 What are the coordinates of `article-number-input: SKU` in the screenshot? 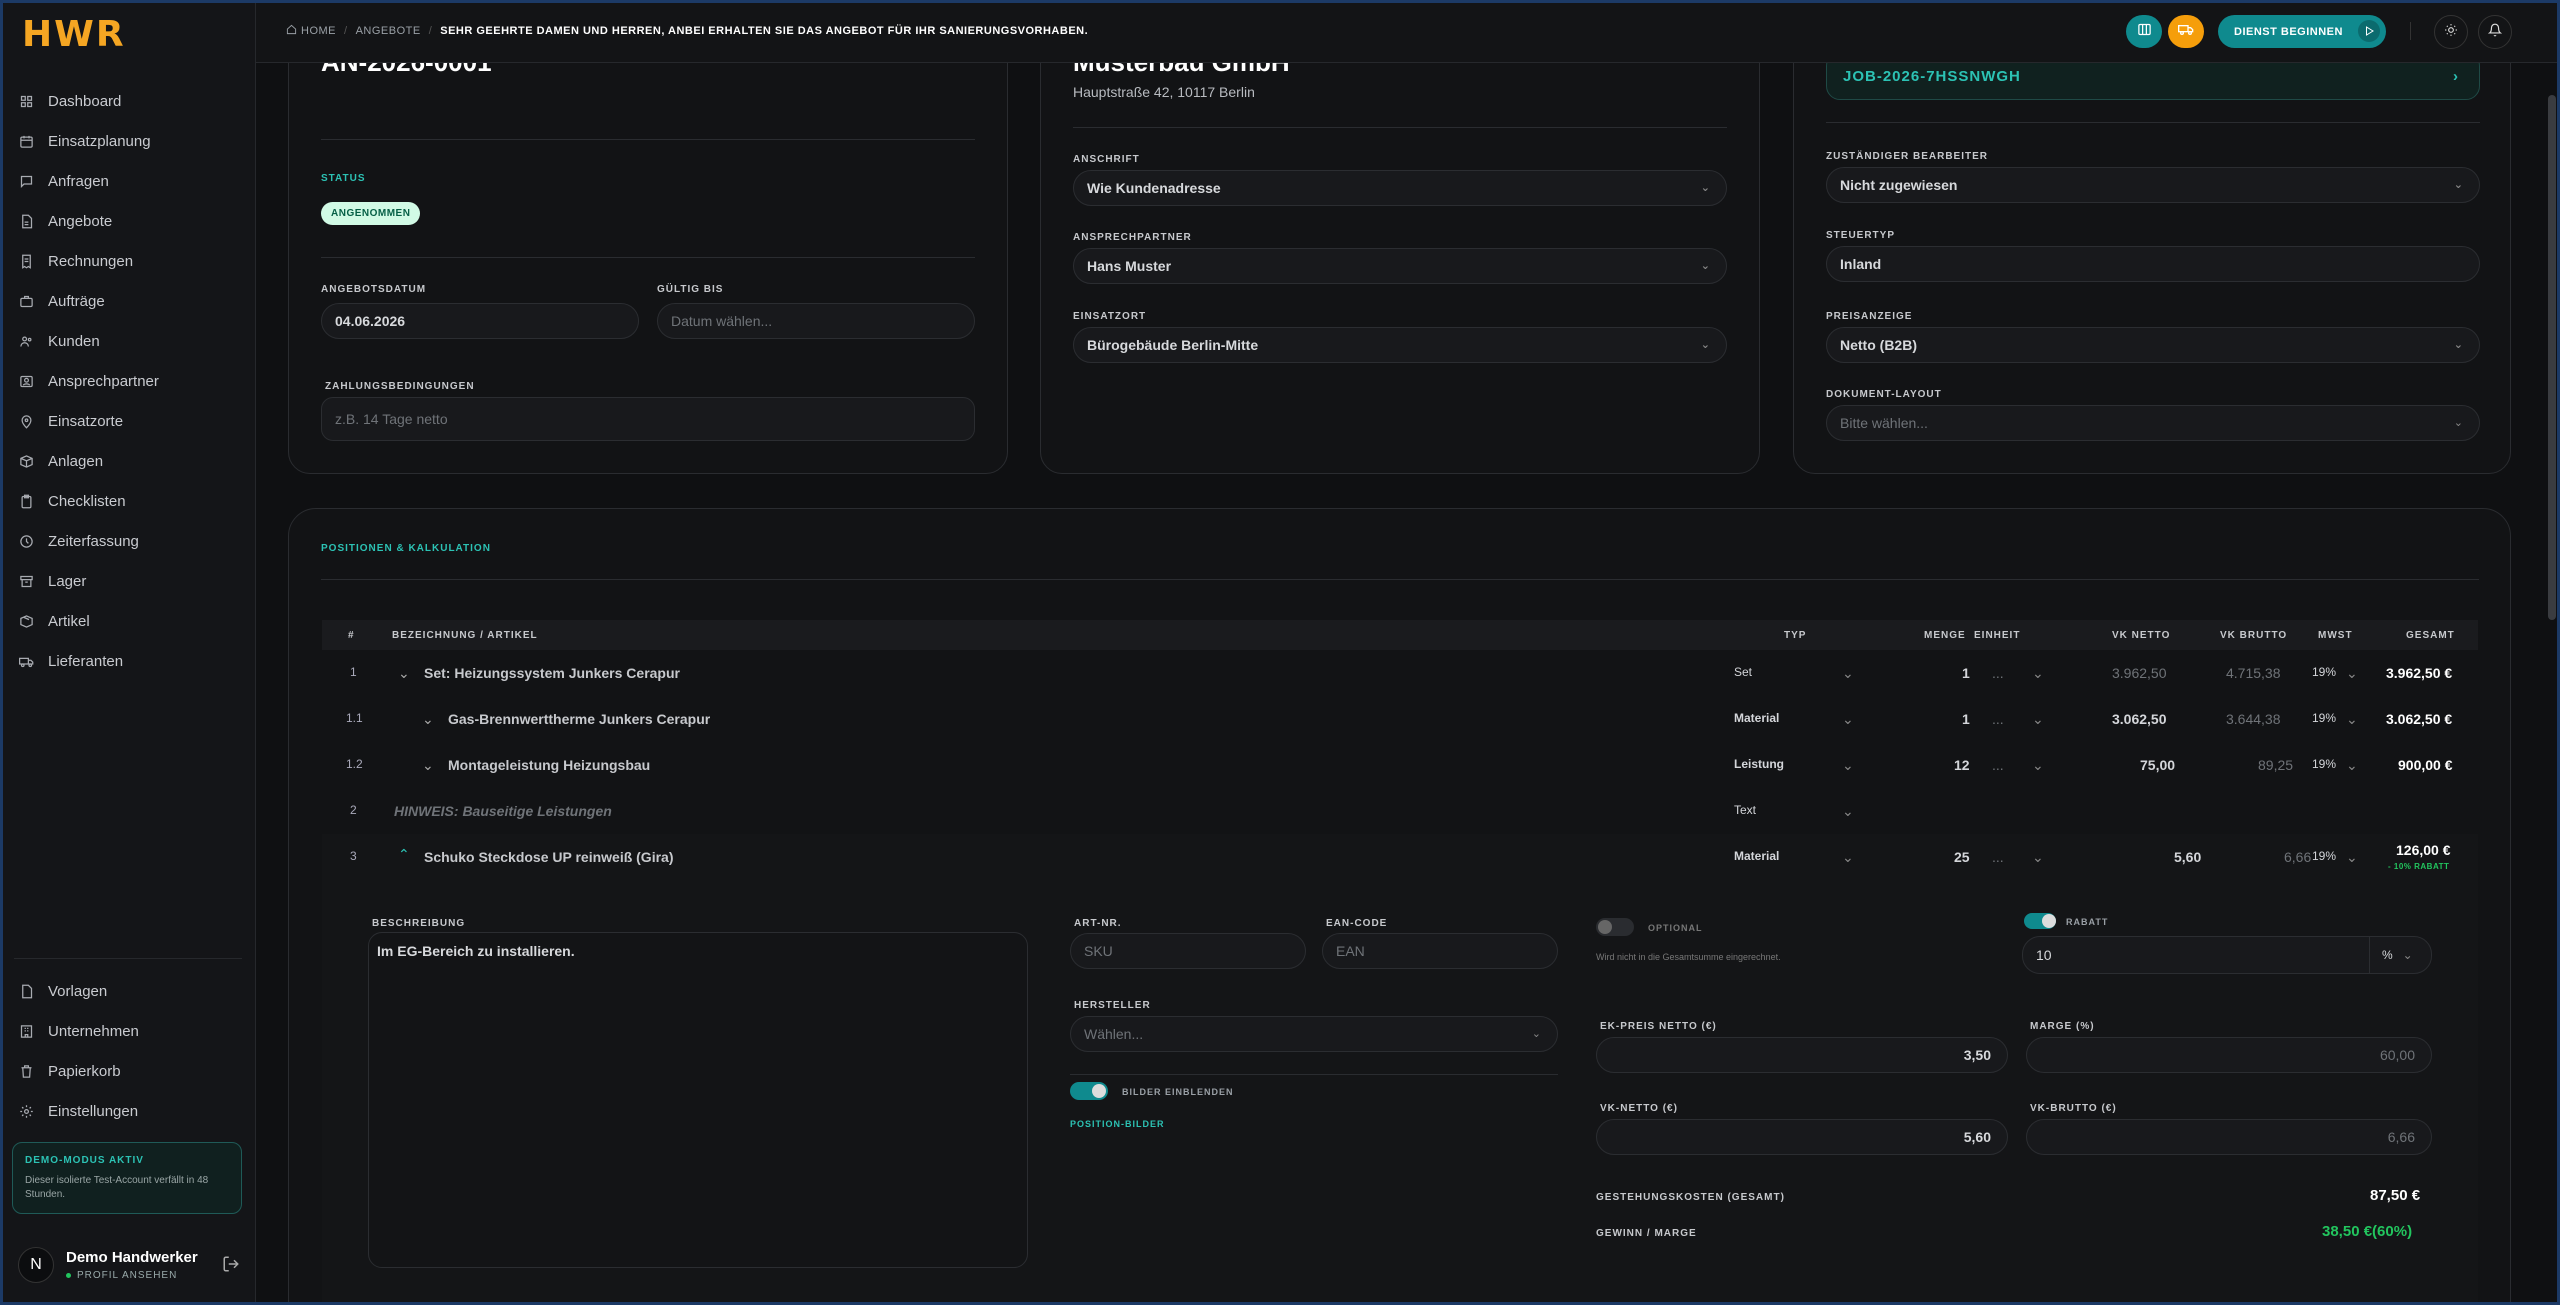 It's located at (1188, 951).